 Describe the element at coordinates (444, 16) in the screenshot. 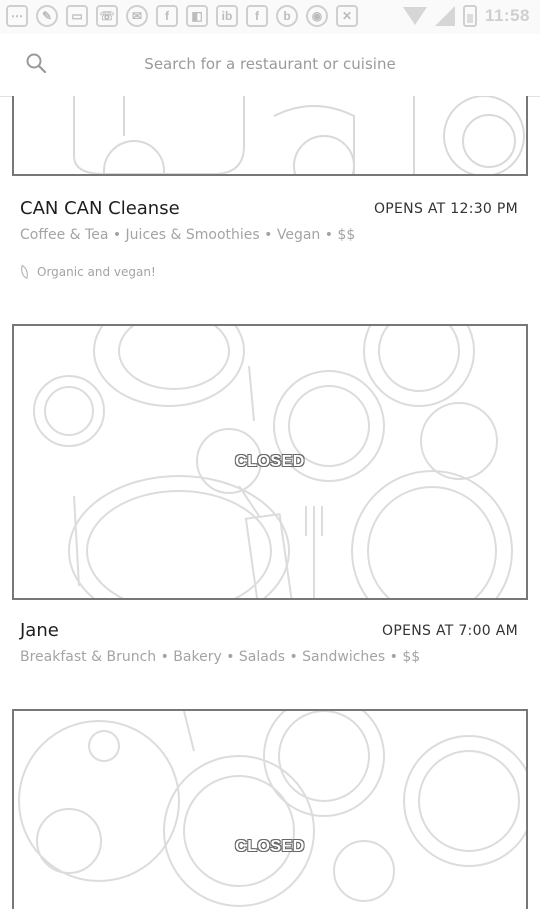

I see `signal-icon` at that location.